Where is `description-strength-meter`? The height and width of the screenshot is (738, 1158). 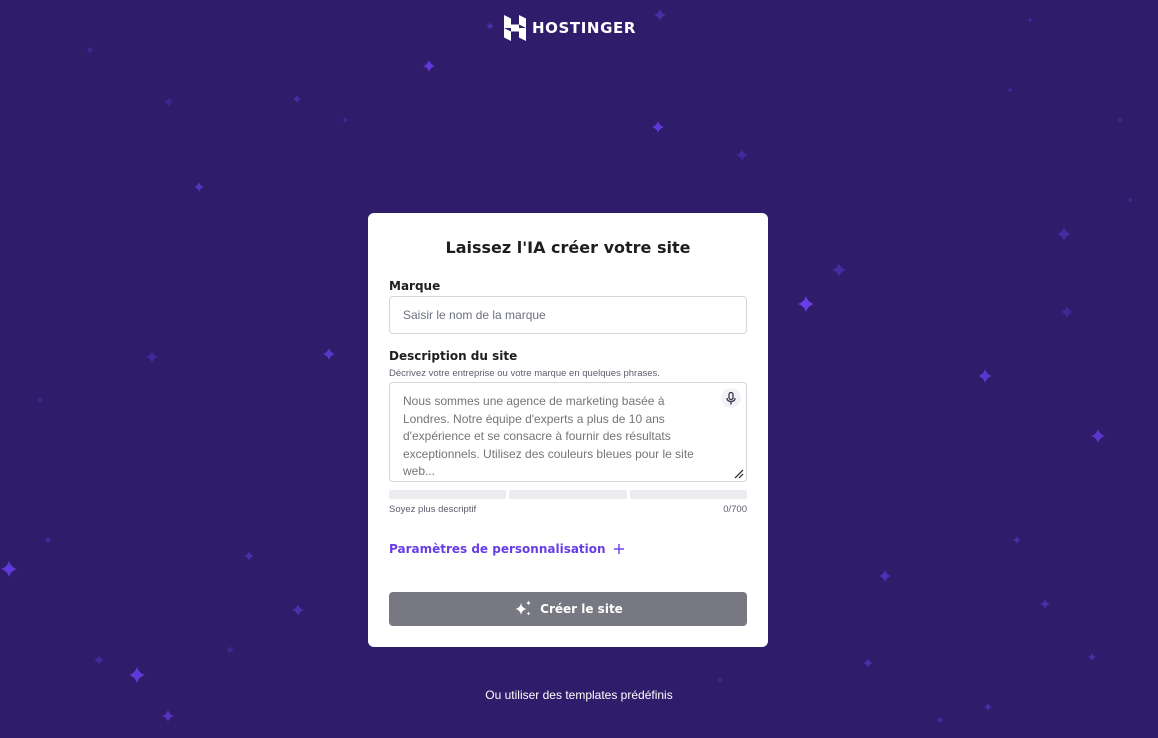
description-strength-meter is located at coordinates (568, 494).